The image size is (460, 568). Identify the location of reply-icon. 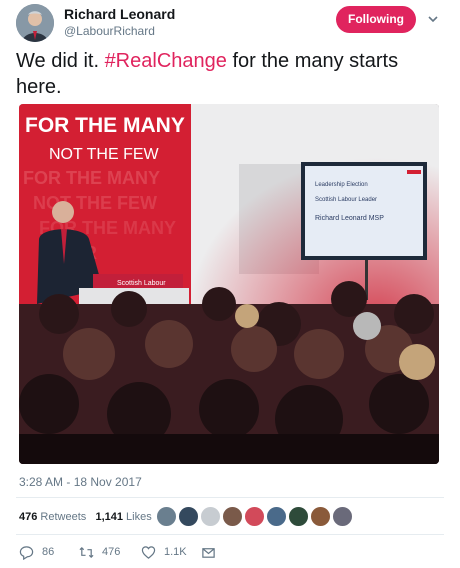
(26, 552).